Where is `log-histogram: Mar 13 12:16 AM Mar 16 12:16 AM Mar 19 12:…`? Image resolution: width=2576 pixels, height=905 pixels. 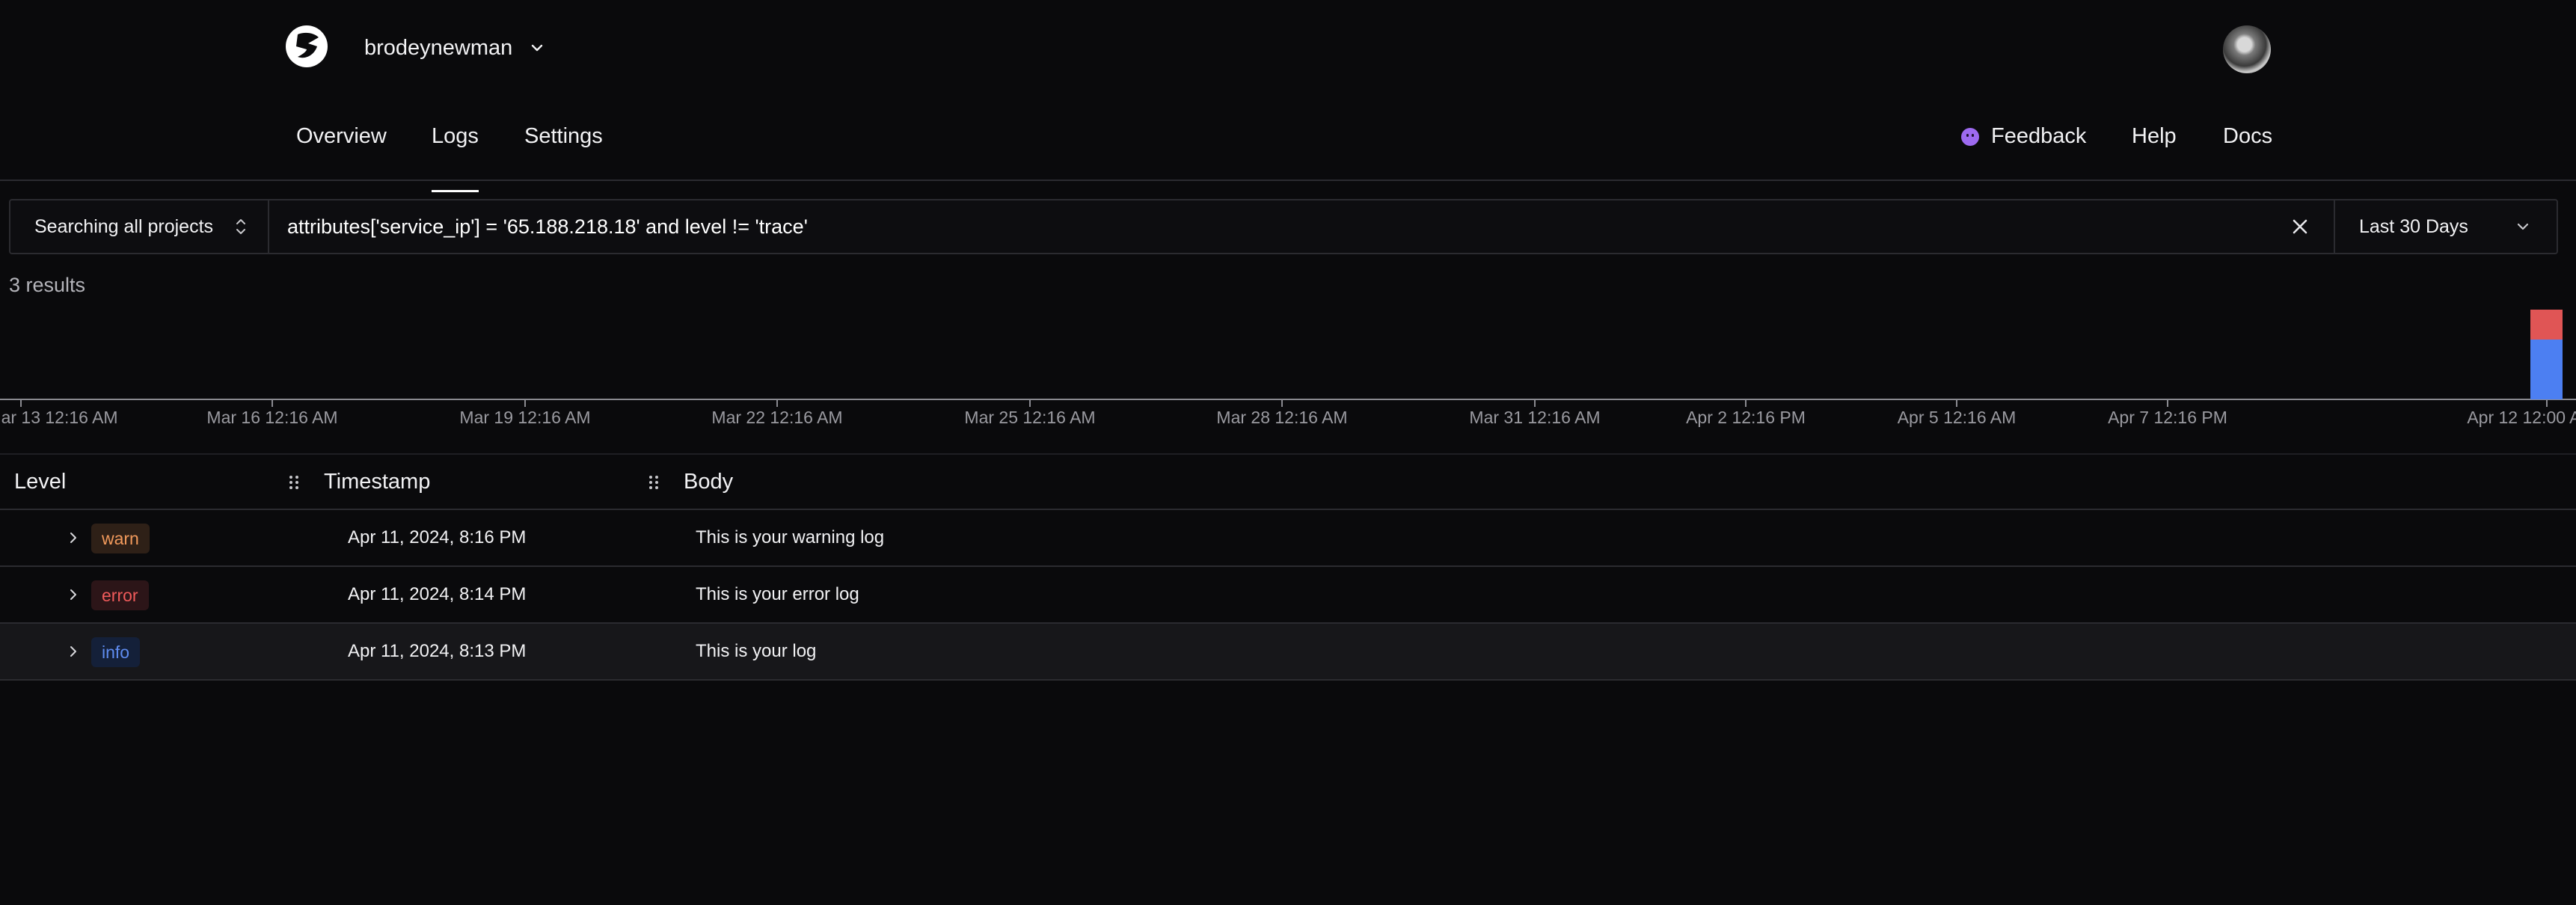
log-histogram: Mar 13 12:16 AM Mar 16 12:16 AM Mar 19 12:… is located at coordinates (1288, 366).